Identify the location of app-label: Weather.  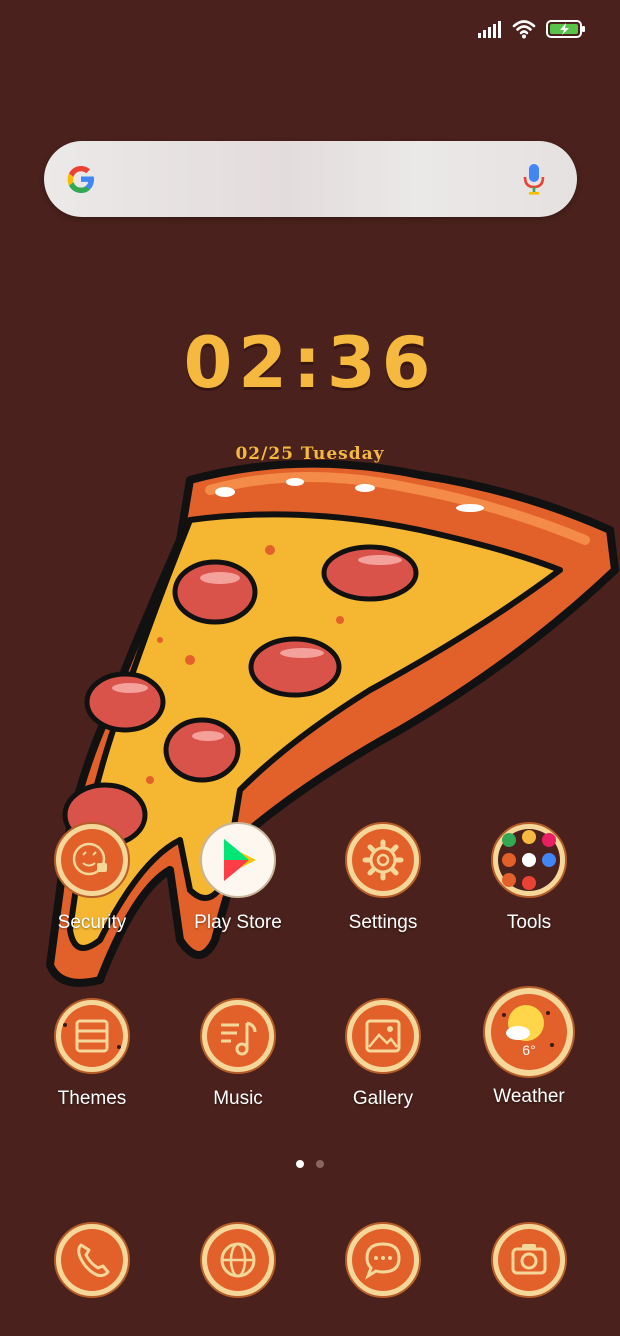
(529, 1096).